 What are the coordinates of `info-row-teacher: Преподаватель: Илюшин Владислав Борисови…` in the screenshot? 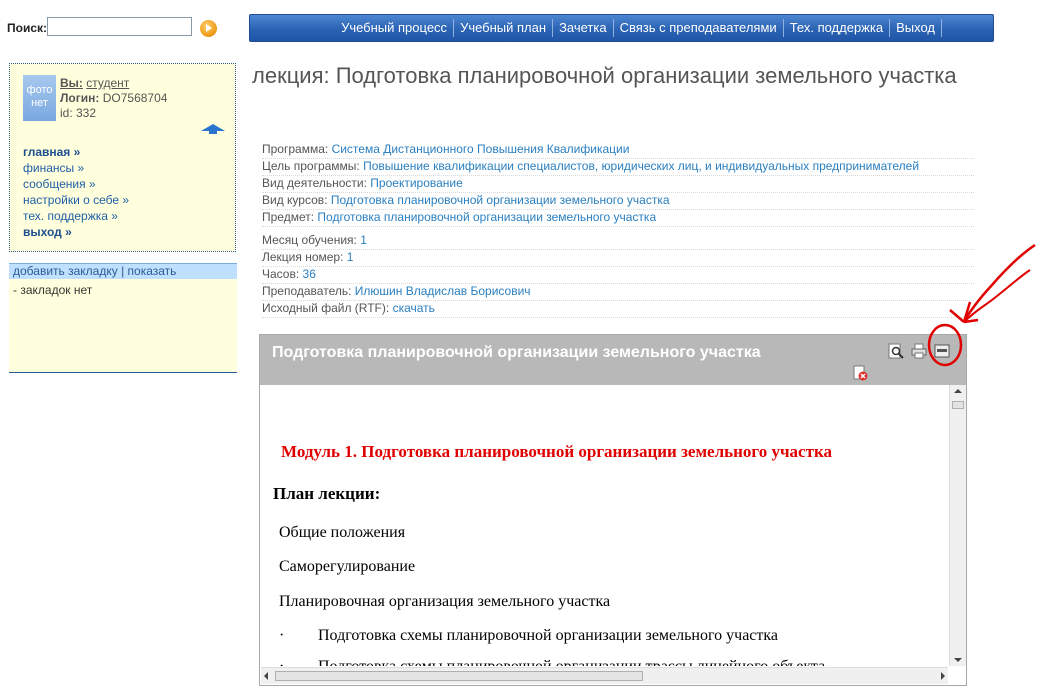 It's located at (618, 292).